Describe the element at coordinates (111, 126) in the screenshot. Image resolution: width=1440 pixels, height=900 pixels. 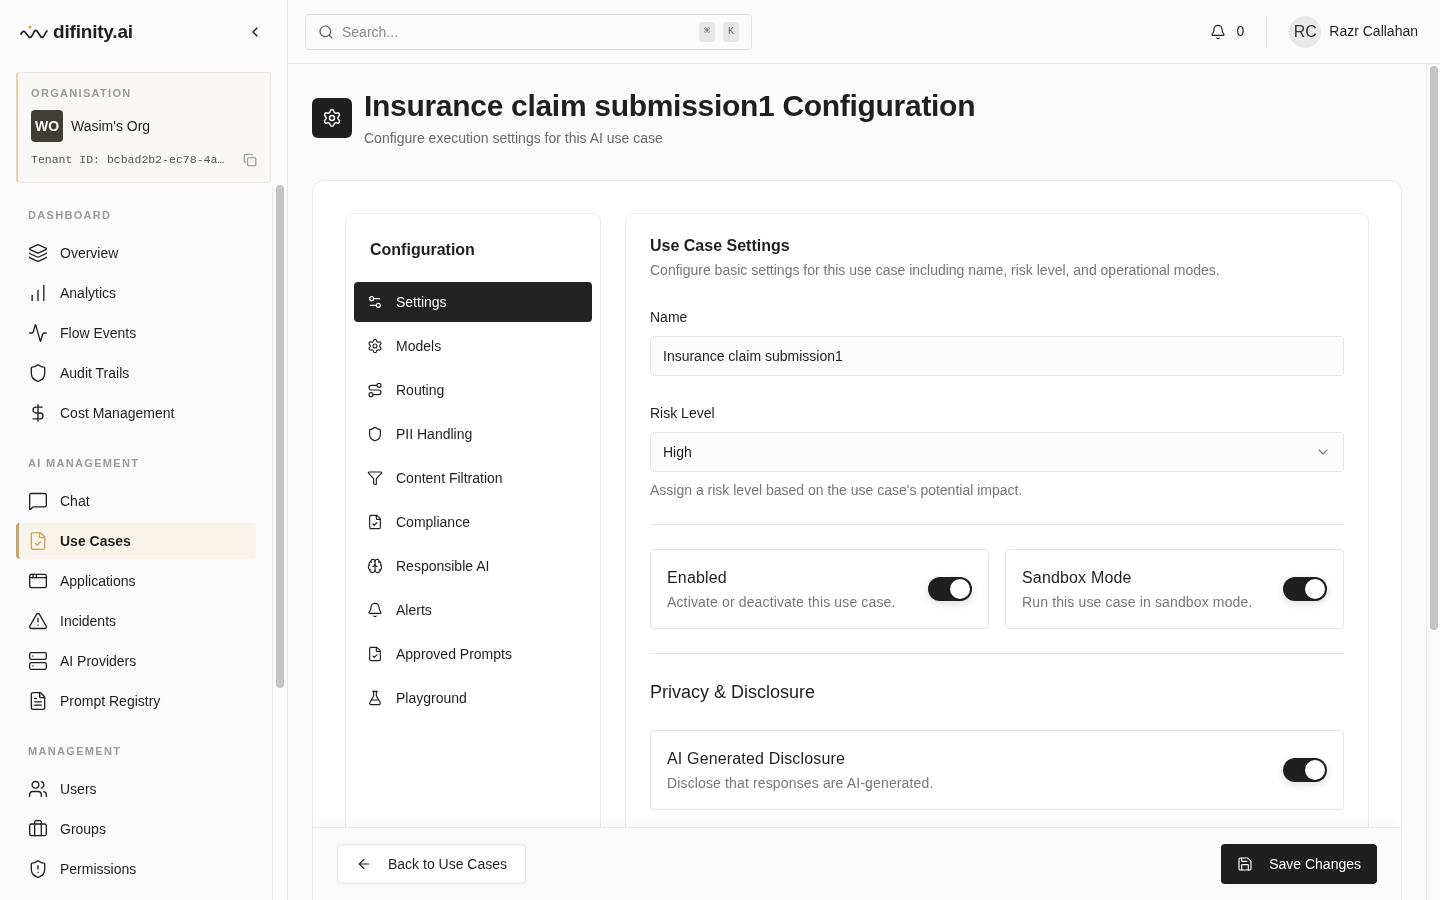
I see `org-name: Wasim's Org` at that location.